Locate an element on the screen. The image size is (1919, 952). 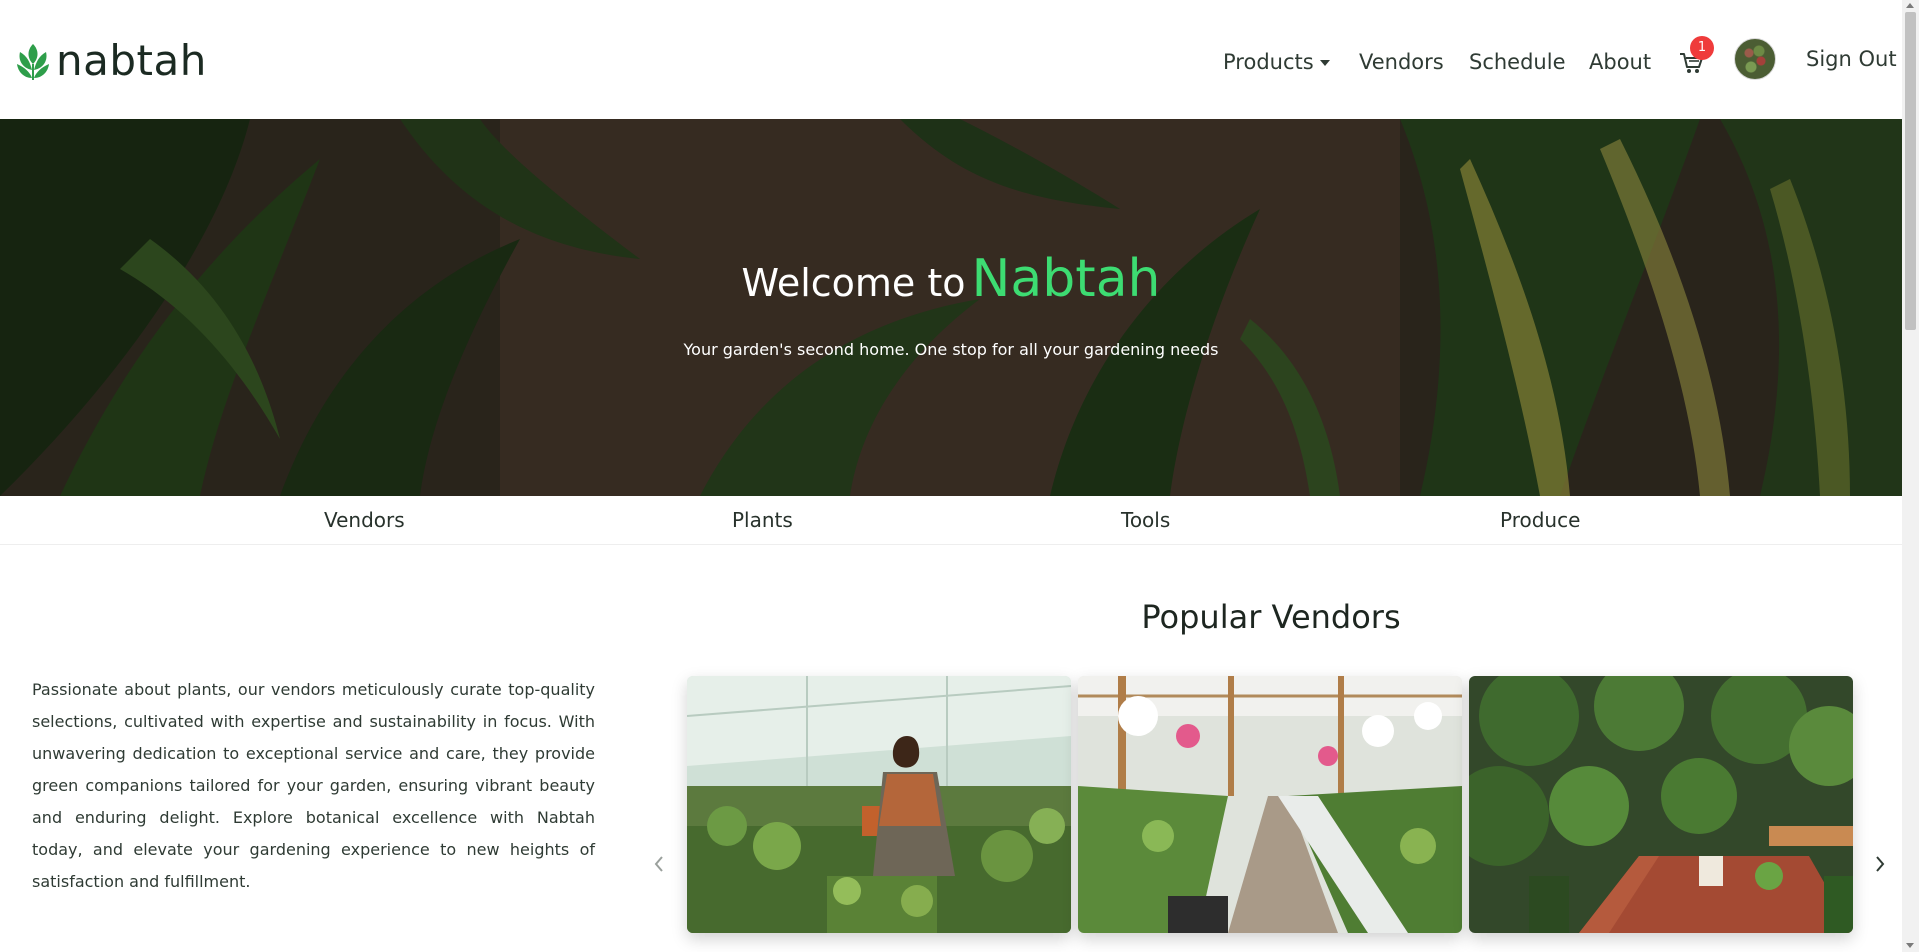
category-tools: Tools is located at coordinates (1145, 520).